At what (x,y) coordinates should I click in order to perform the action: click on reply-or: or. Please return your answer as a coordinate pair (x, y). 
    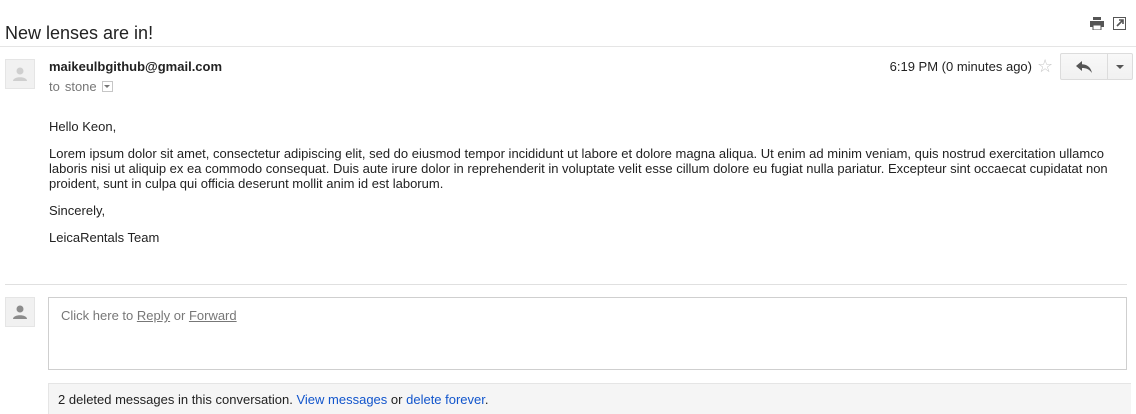
    Looking at the image, I should click on (179, 315).